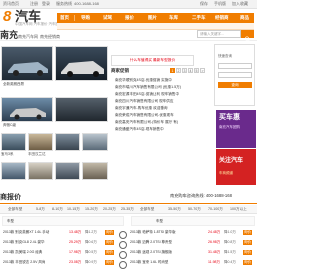 Image resolution: width=320 pixels, height=272 pixels. What do you see at coordinates (220, 3) in the screenshot?
I see `topbar-link-mobile: 手机版` at bounding box center [220, 3].